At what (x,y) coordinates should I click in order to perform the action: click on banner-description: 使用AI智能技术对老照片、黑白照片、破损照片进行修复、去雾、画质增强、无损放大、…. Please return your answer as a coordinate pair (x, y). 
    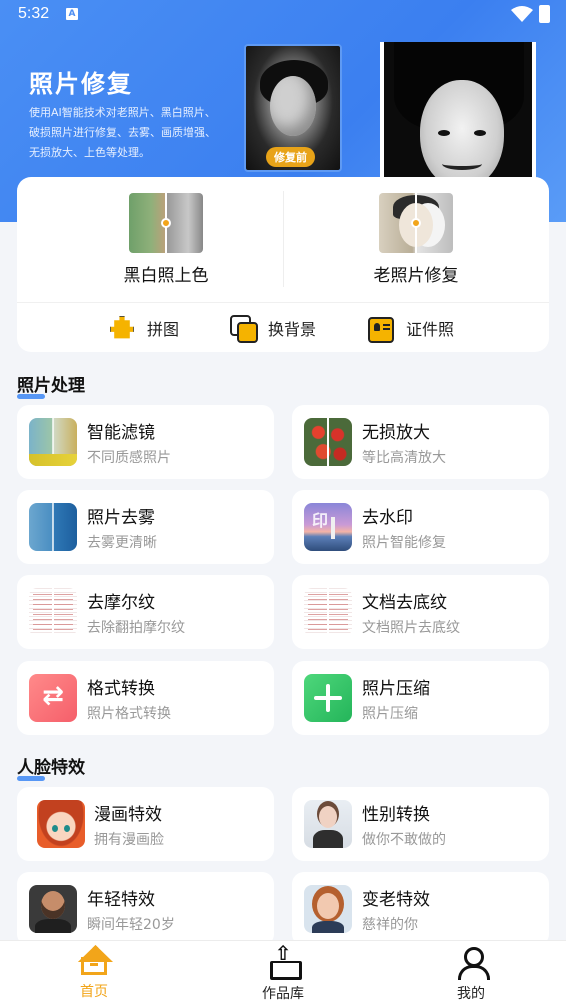
    Looking at the image, I should click on (122, 132).